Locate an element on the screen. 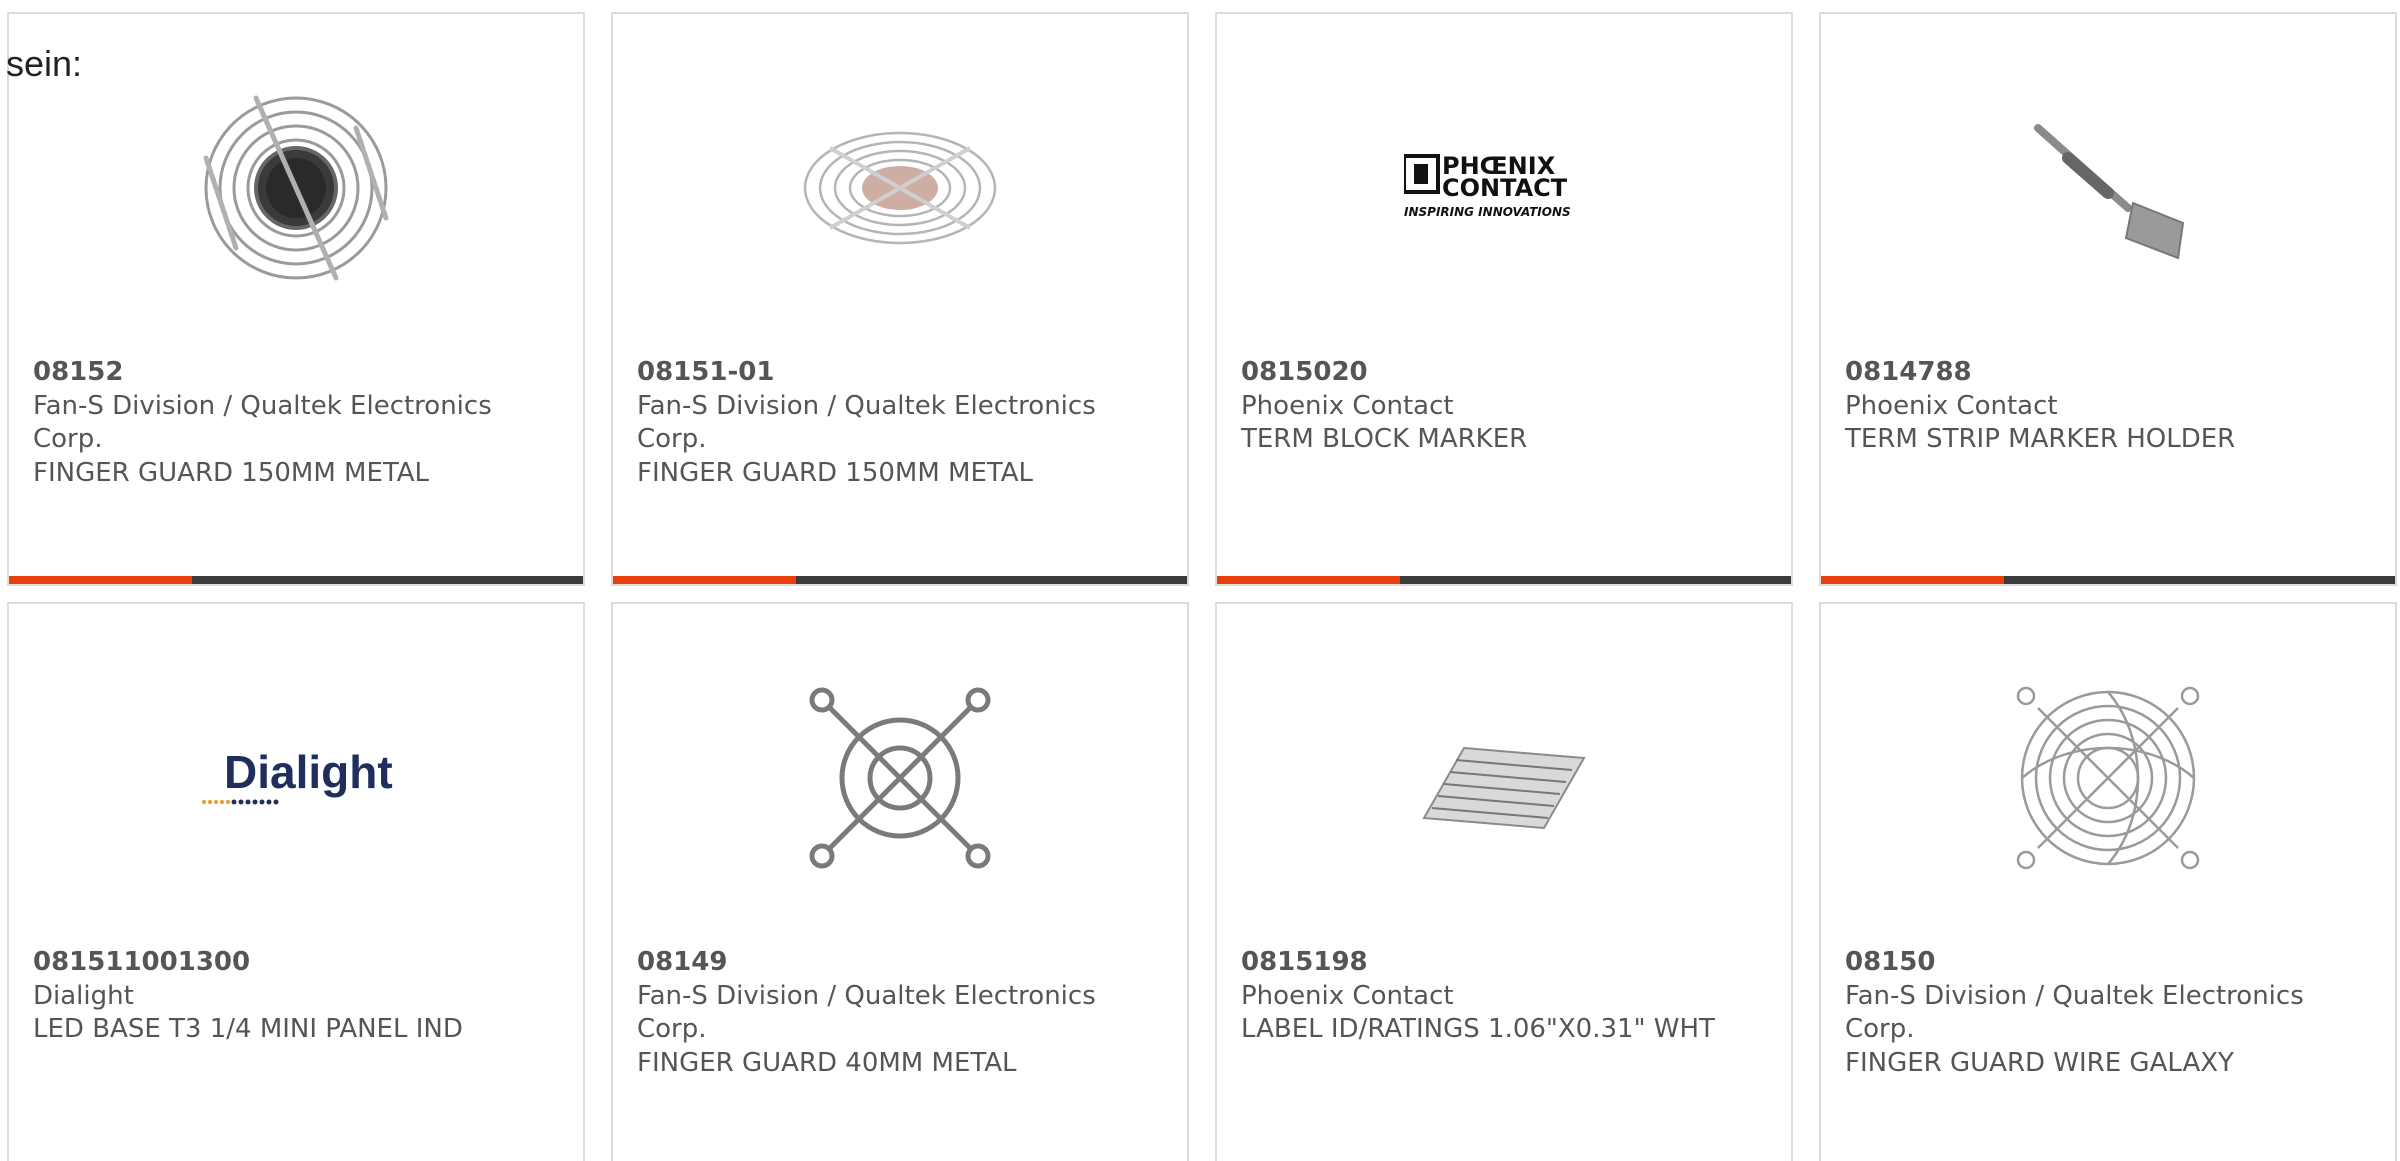 Image resolution: width=2400 pixels, height=1161 pixels. description: TERM STRIP MARKER HOLDER is located at coordinates (2040, 439).